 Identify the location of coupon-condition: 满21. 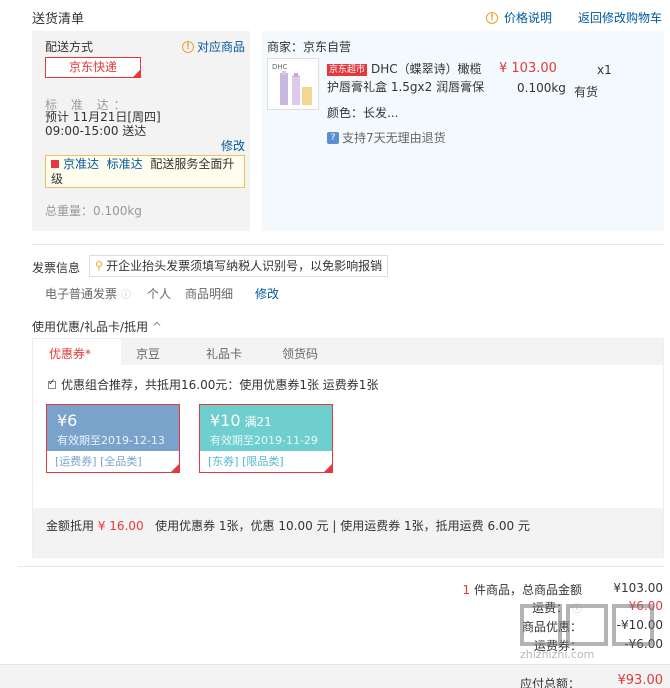
(258, 422).